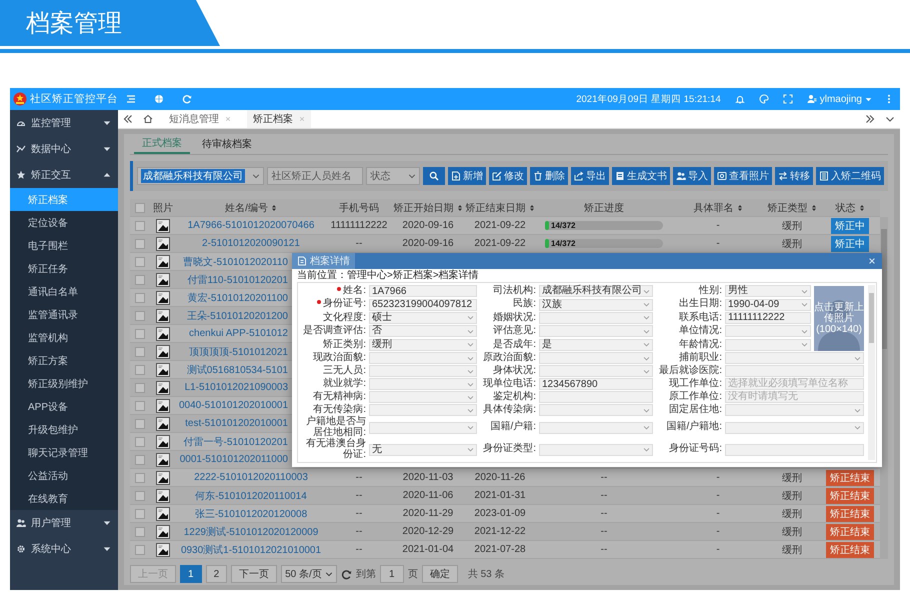  What do you see at coordinates (148, 119) in the screenshot?
I see `home-icon` at bounding box center [148, 119].